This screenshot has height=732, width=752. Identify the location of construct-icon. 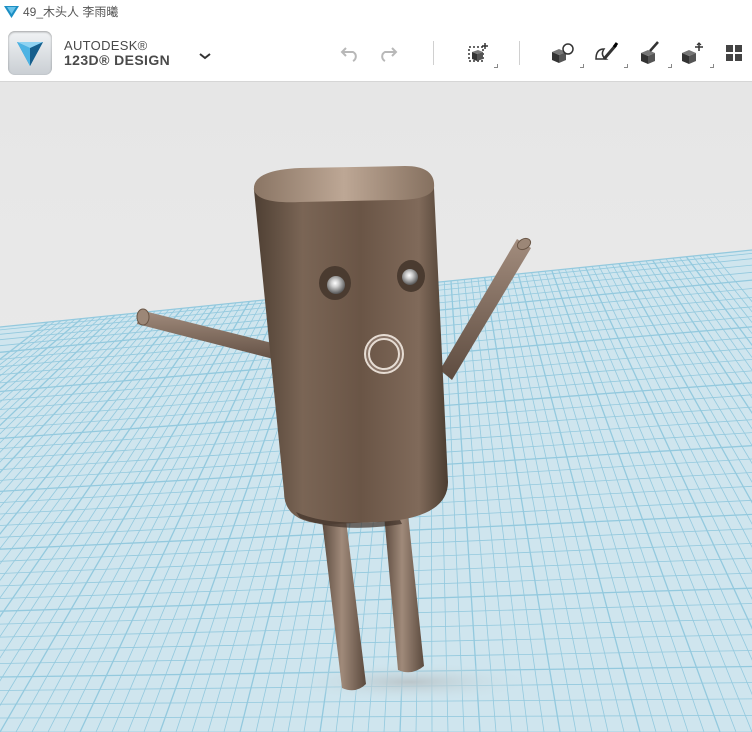
(607, 51).